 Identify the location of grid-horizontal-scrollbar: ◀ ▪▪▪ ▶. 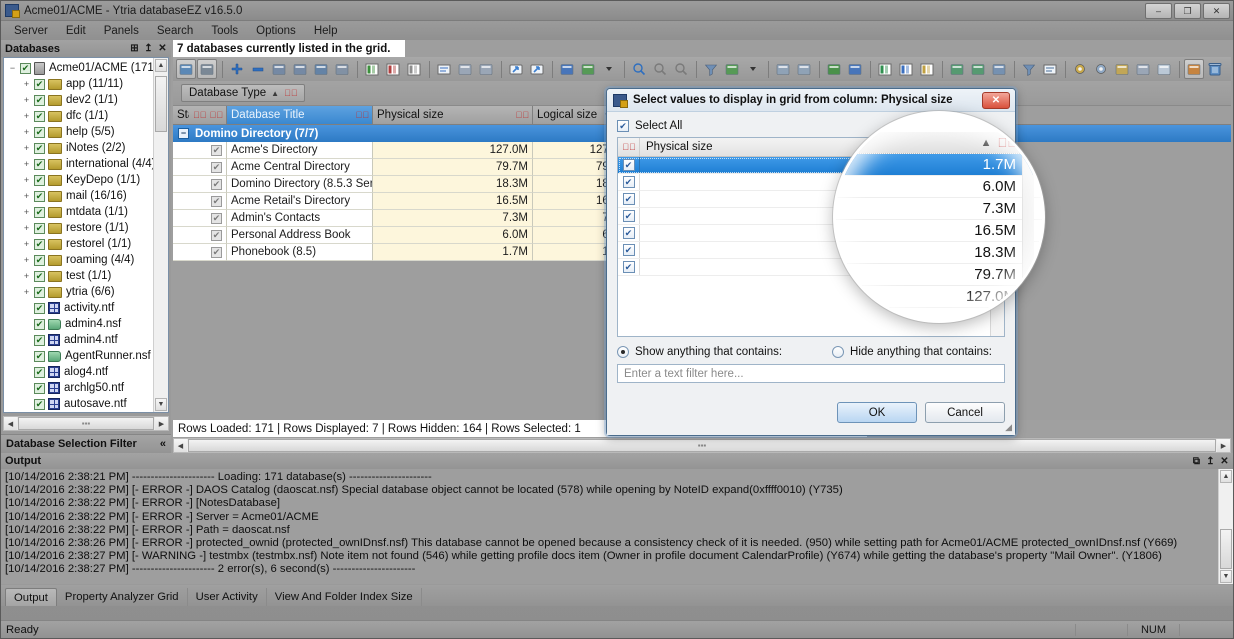
(702, 445).